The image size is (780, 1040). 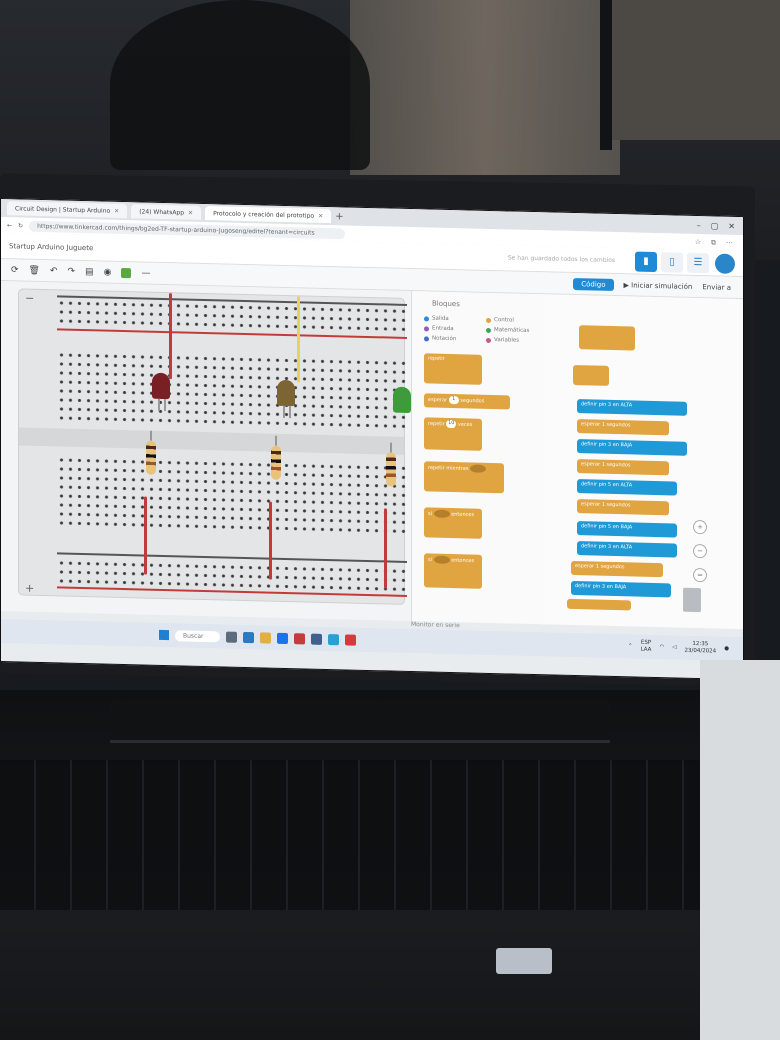 I want to click on category-matematicas: Matemáticas, so click(x=507, y=330).